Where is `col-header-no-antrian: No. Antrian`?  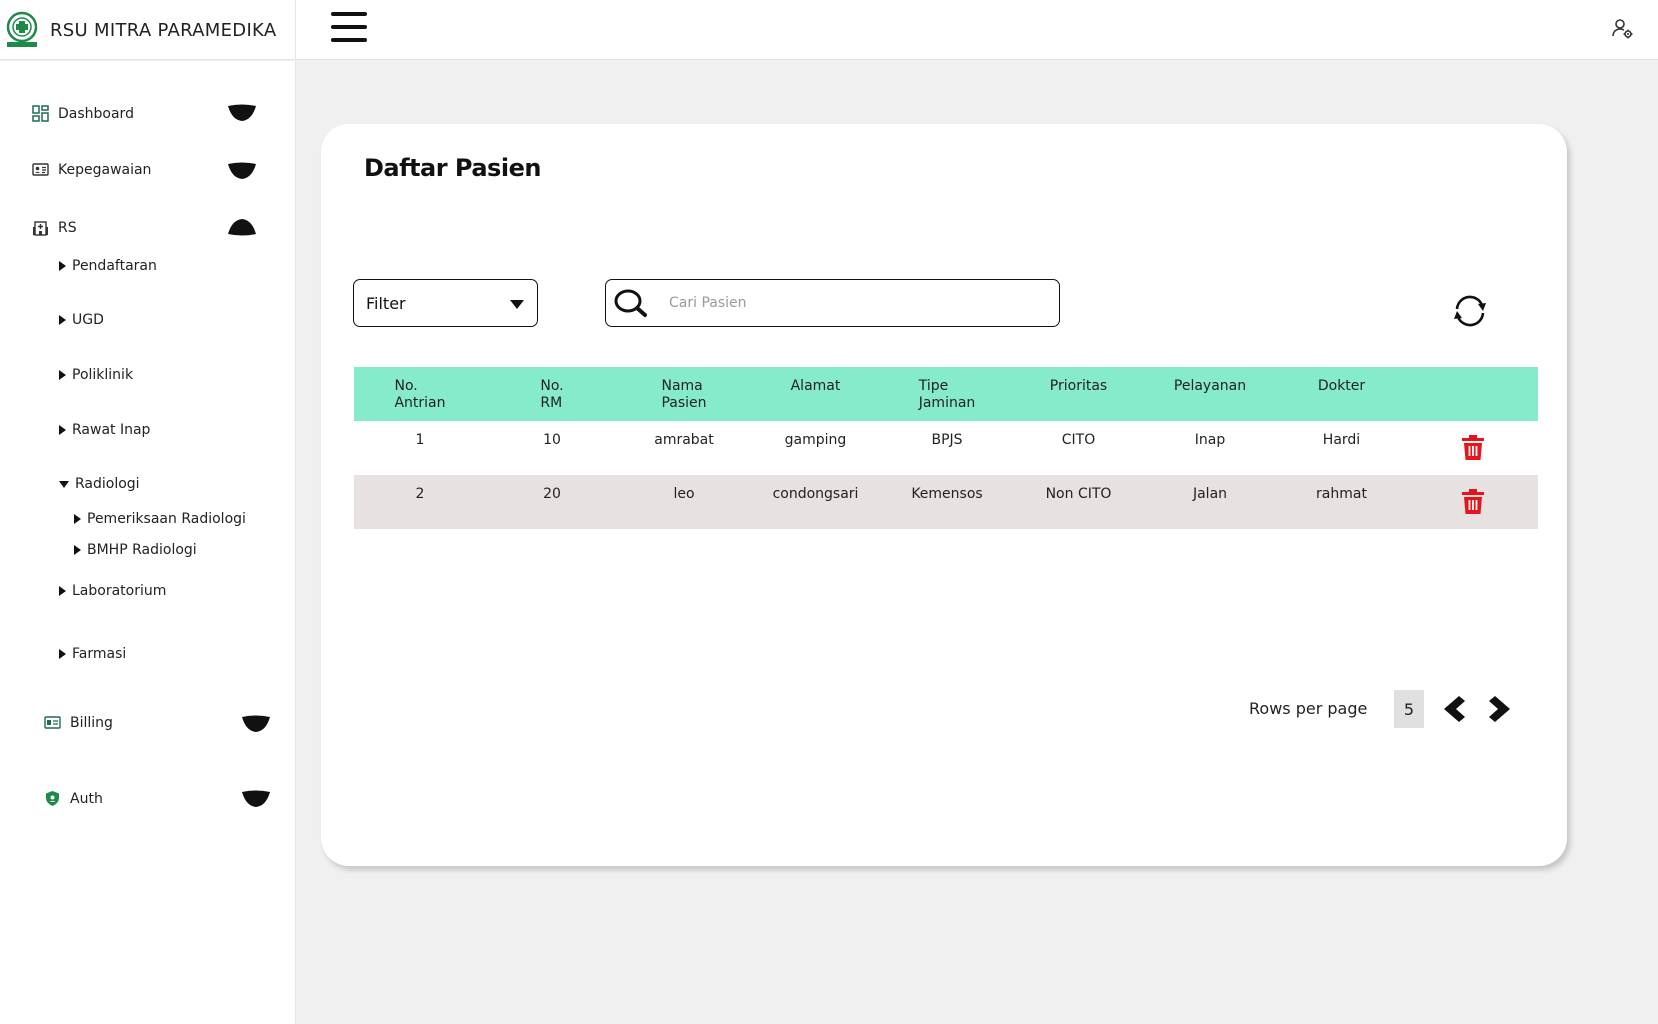
col-header-no-antrian: No. Antrian is located at coordinates (420, 394).